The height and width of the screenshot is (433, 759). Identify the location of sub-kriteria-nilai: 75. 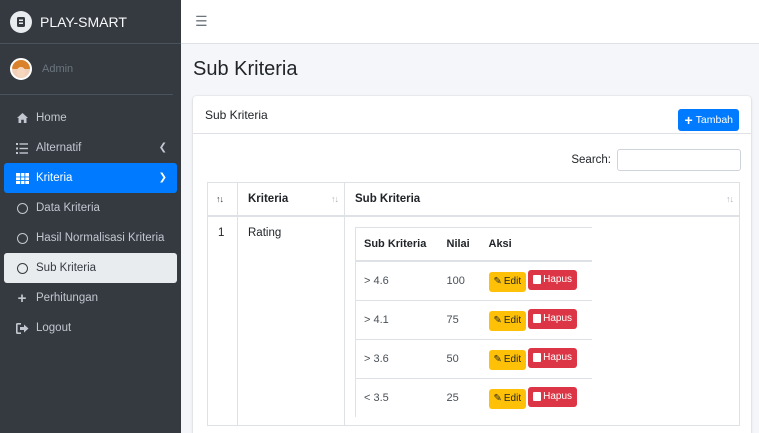
(459, 319).